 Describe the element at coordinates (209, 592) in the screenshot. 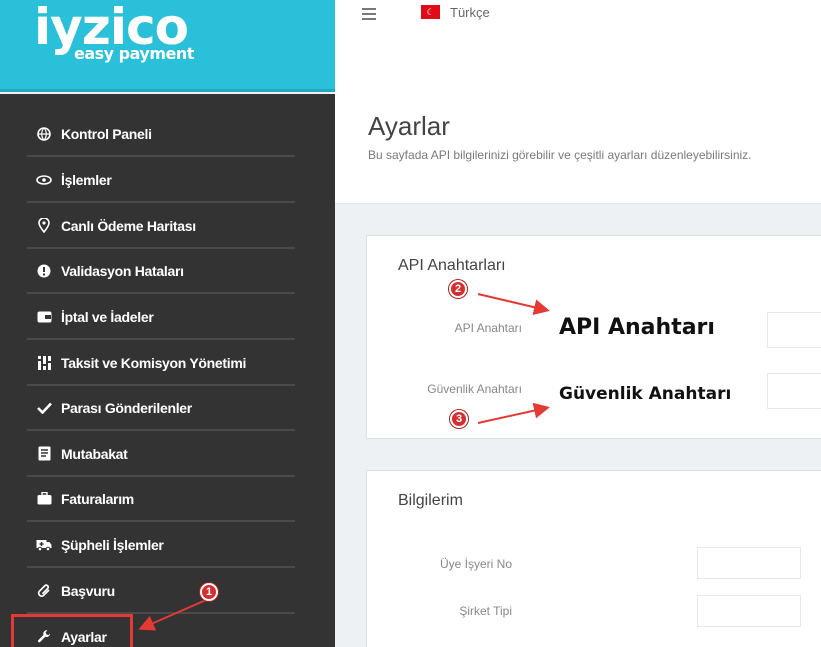

I see `step-marker-1: 1` at that location.